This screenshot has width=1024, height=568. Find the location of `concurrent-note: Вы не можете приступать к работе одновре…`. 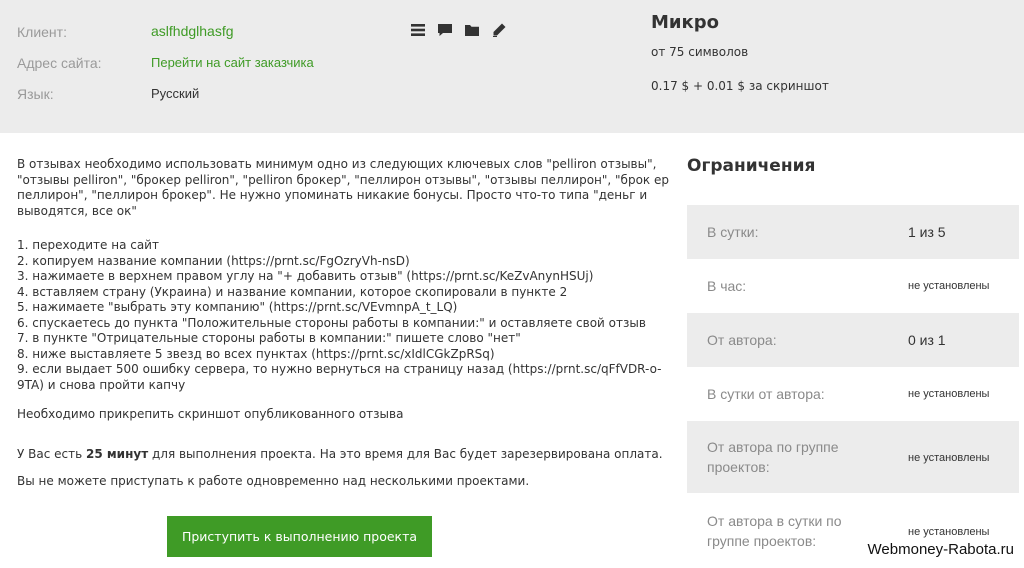

concurrent-note: Вы не можете приступать к работе одновре… is located at coordinates (273, 481).